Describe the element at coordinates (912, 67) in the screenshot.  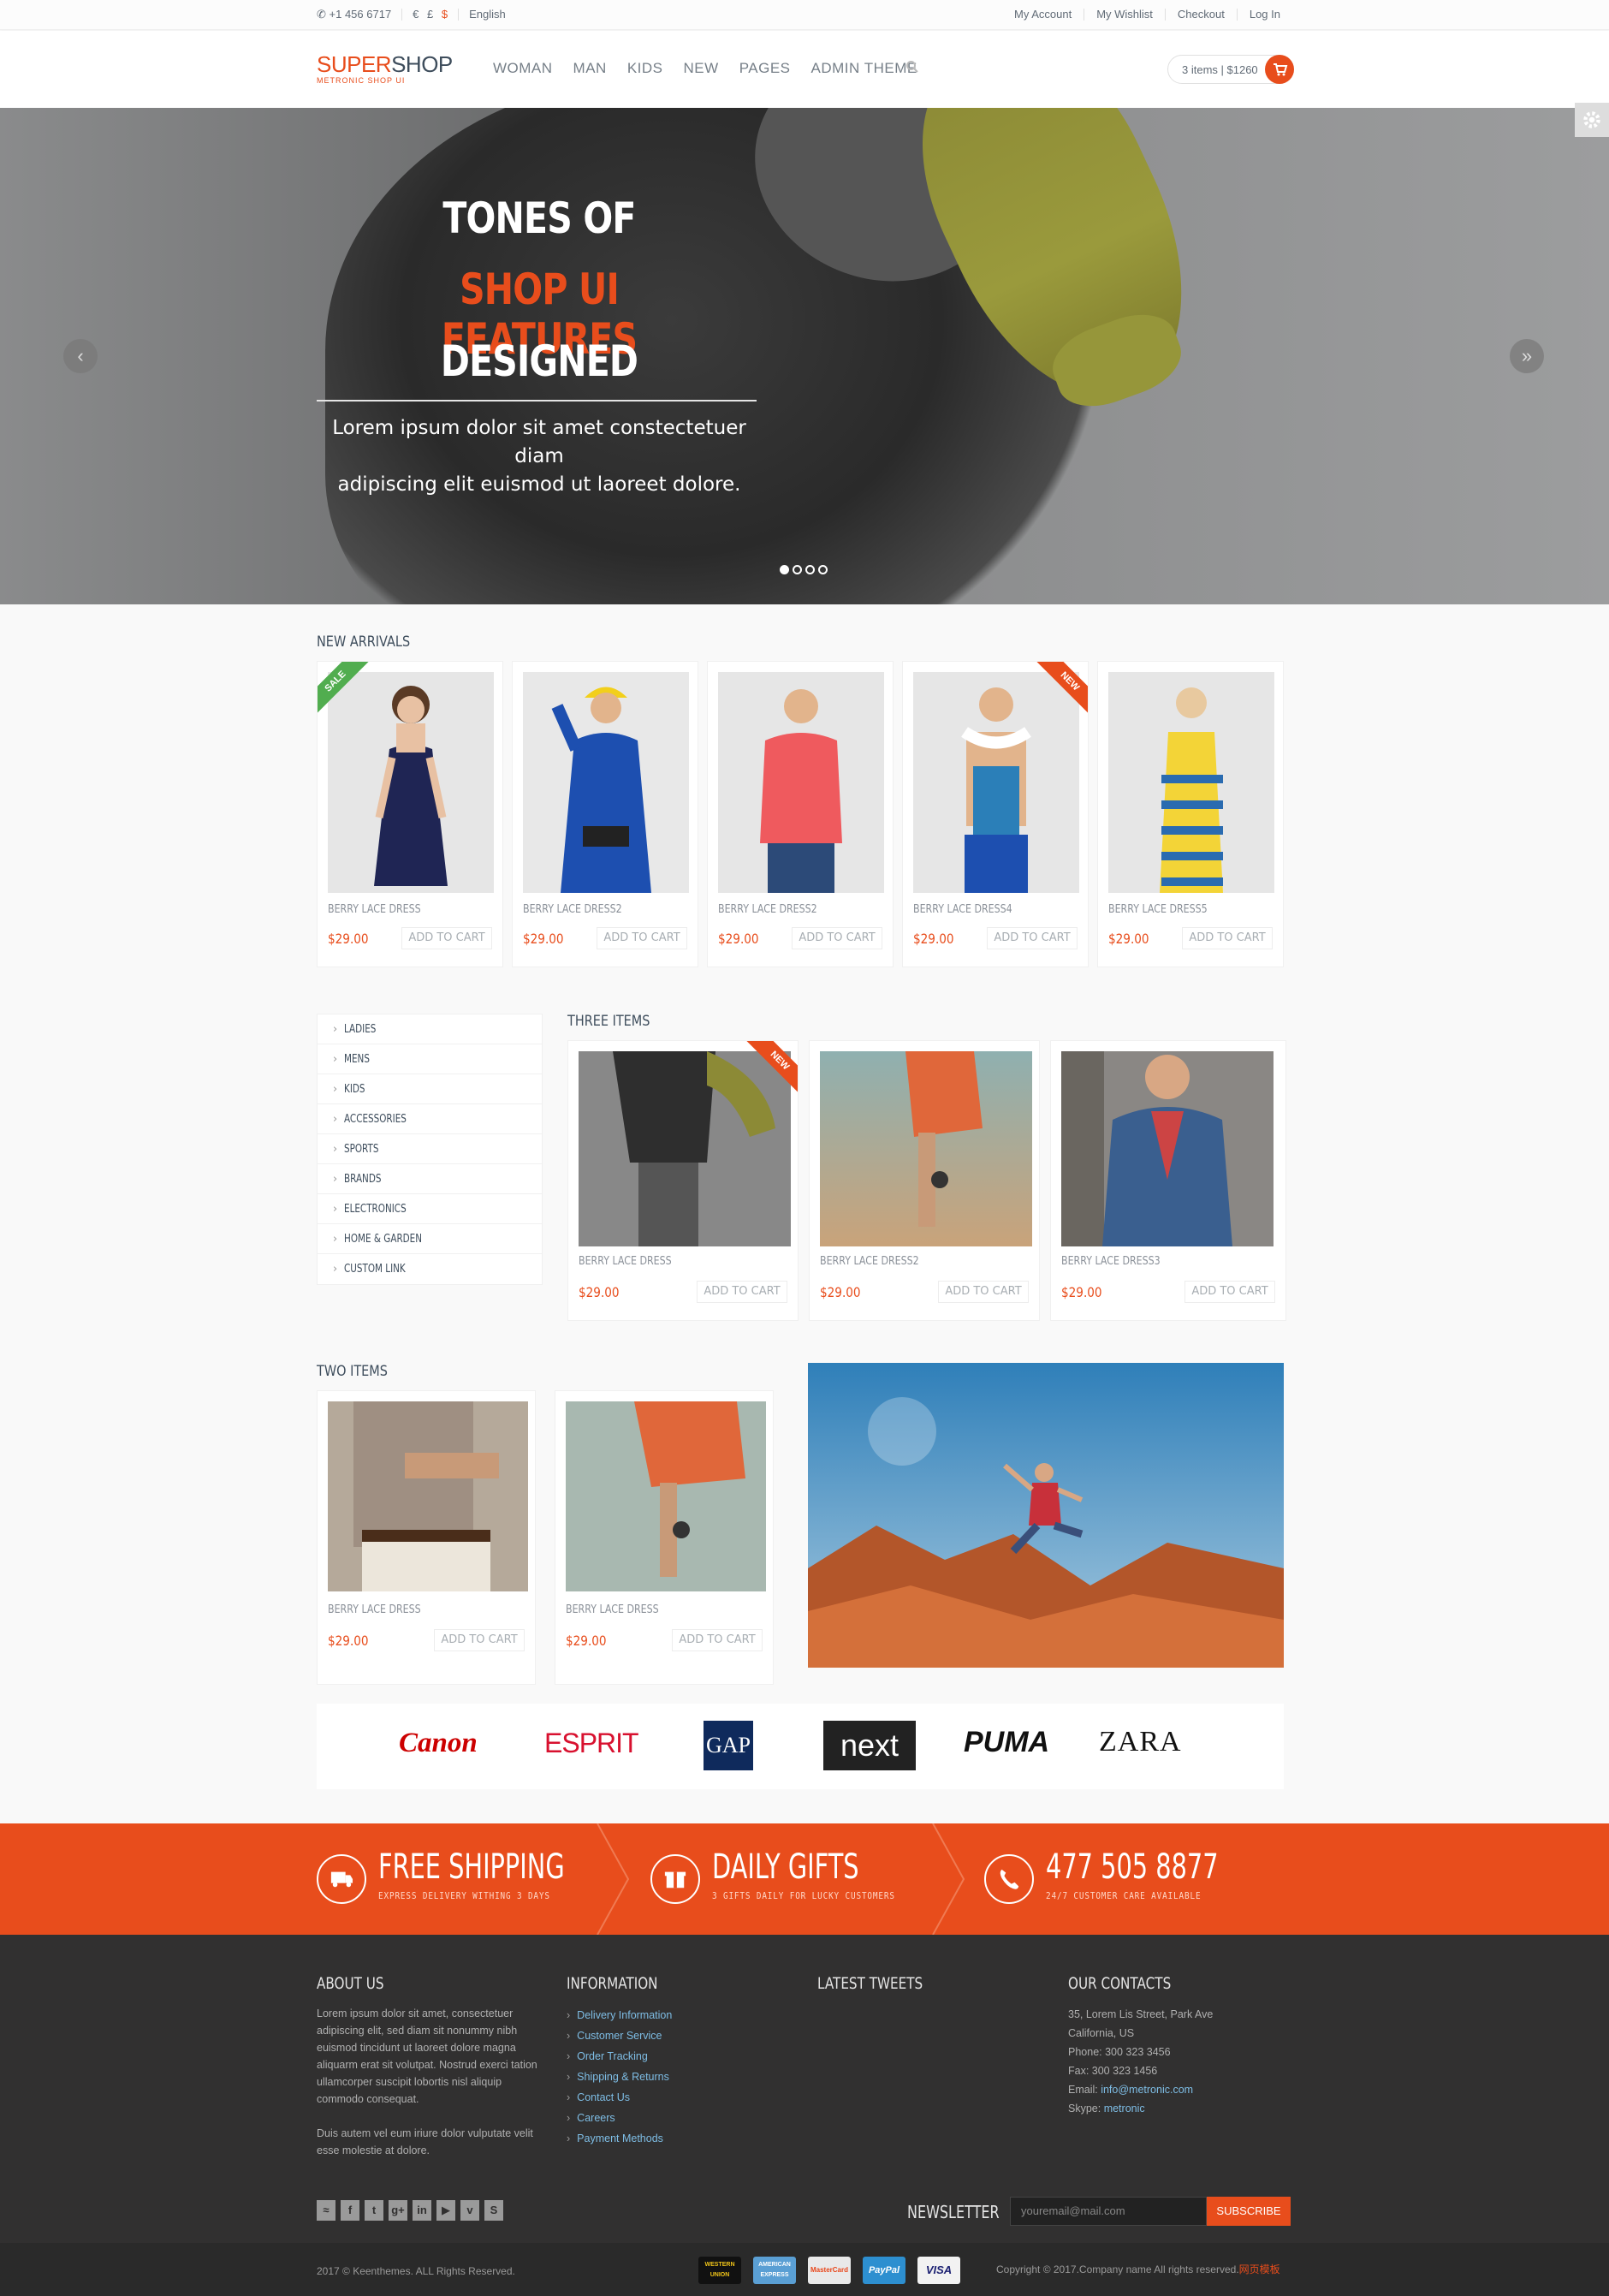
I see `search-icon` at that location.